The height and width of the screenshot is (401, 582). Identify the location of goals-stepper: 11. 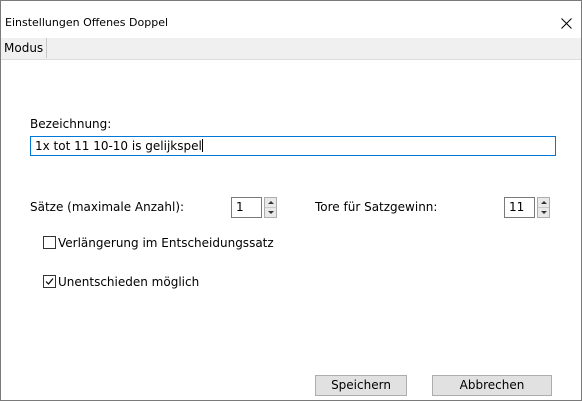
(527, 207).